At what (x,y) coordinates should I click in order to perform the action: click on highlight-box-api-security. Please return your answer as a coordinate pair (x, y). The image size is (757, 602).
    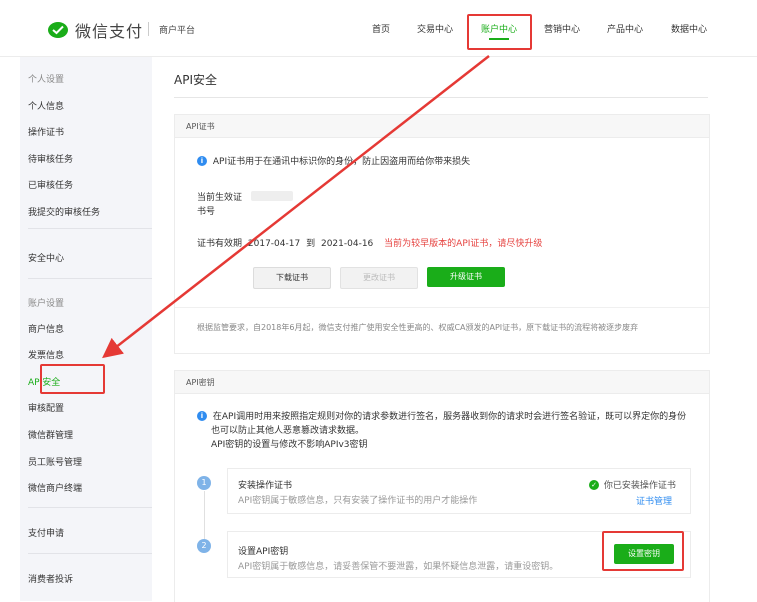
    Looking at the image, I should click on (72, 379).